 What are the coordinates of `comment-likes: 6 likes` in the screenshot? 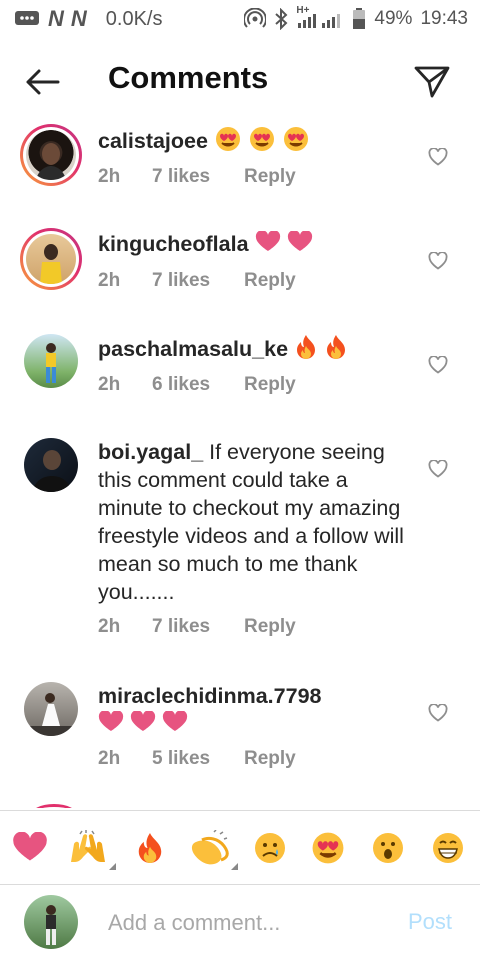 It's located at (198, 385).